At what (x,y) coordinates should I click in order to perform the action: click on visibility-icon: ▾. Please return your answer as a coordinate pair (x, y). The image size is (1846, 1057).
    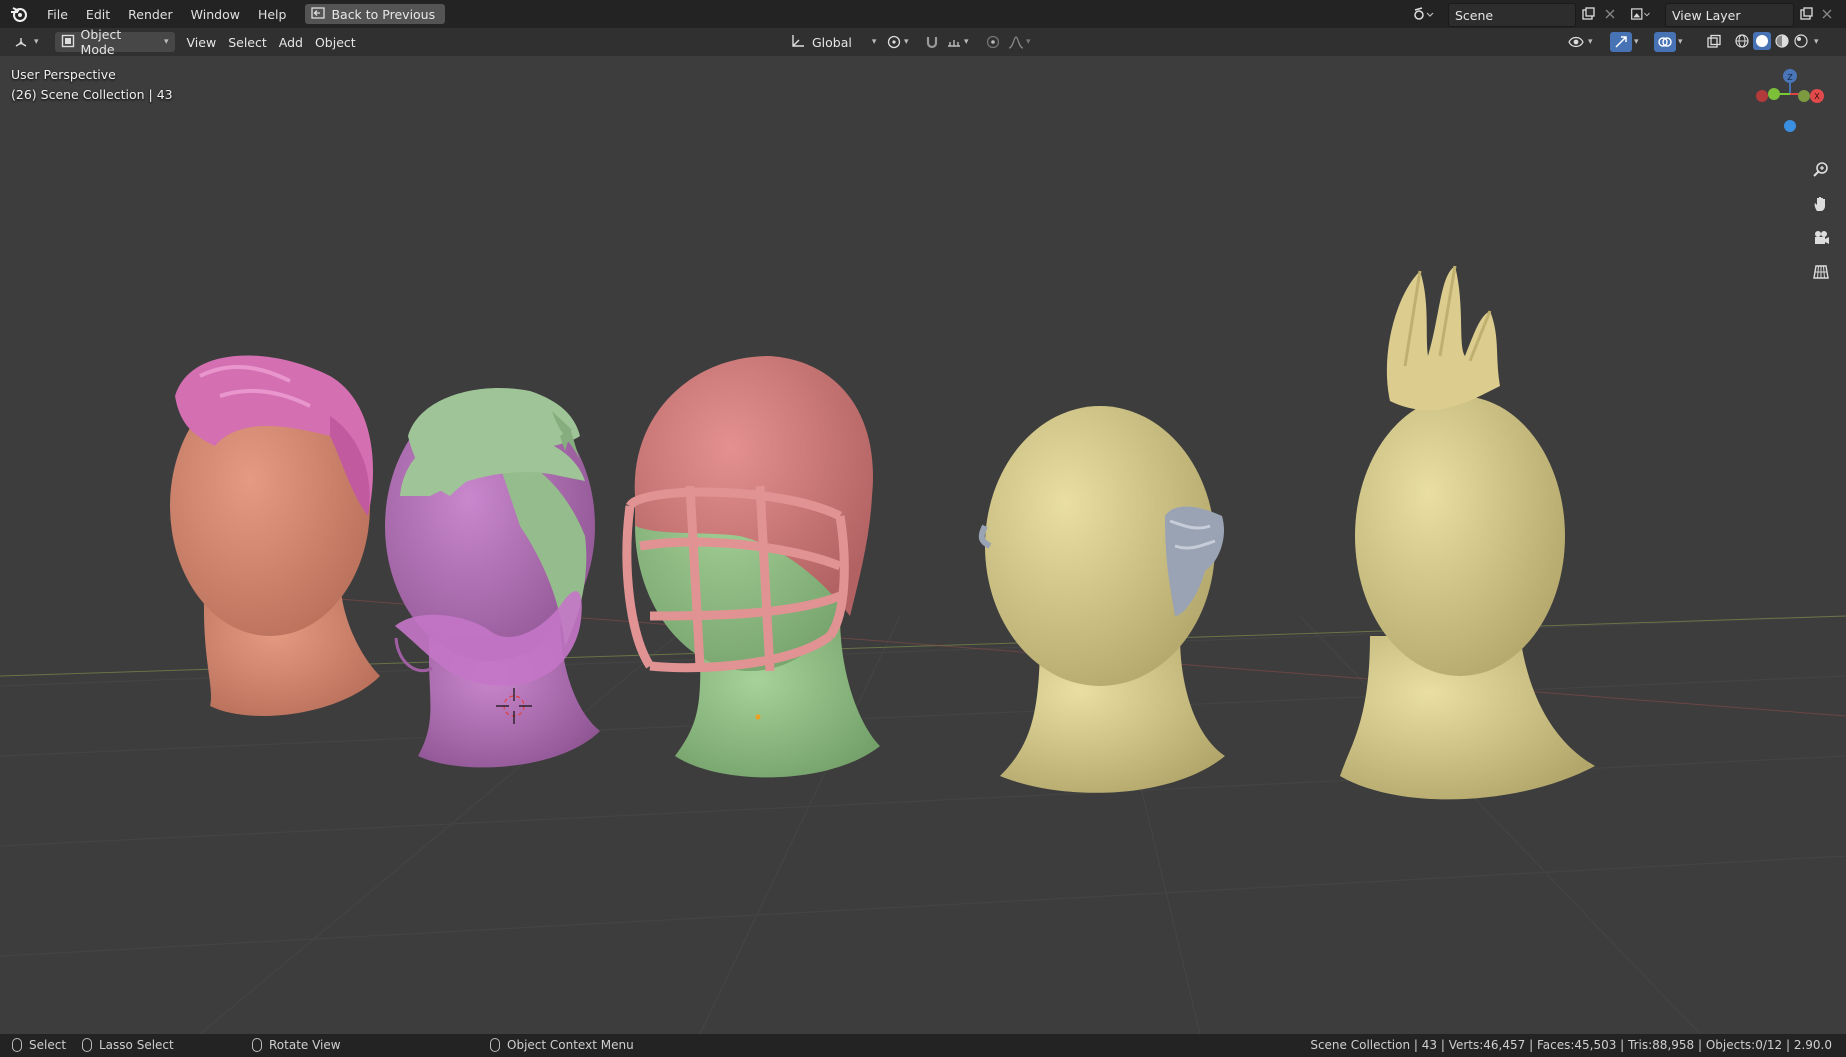
    Looking at the image, I should click on (1580, 42).